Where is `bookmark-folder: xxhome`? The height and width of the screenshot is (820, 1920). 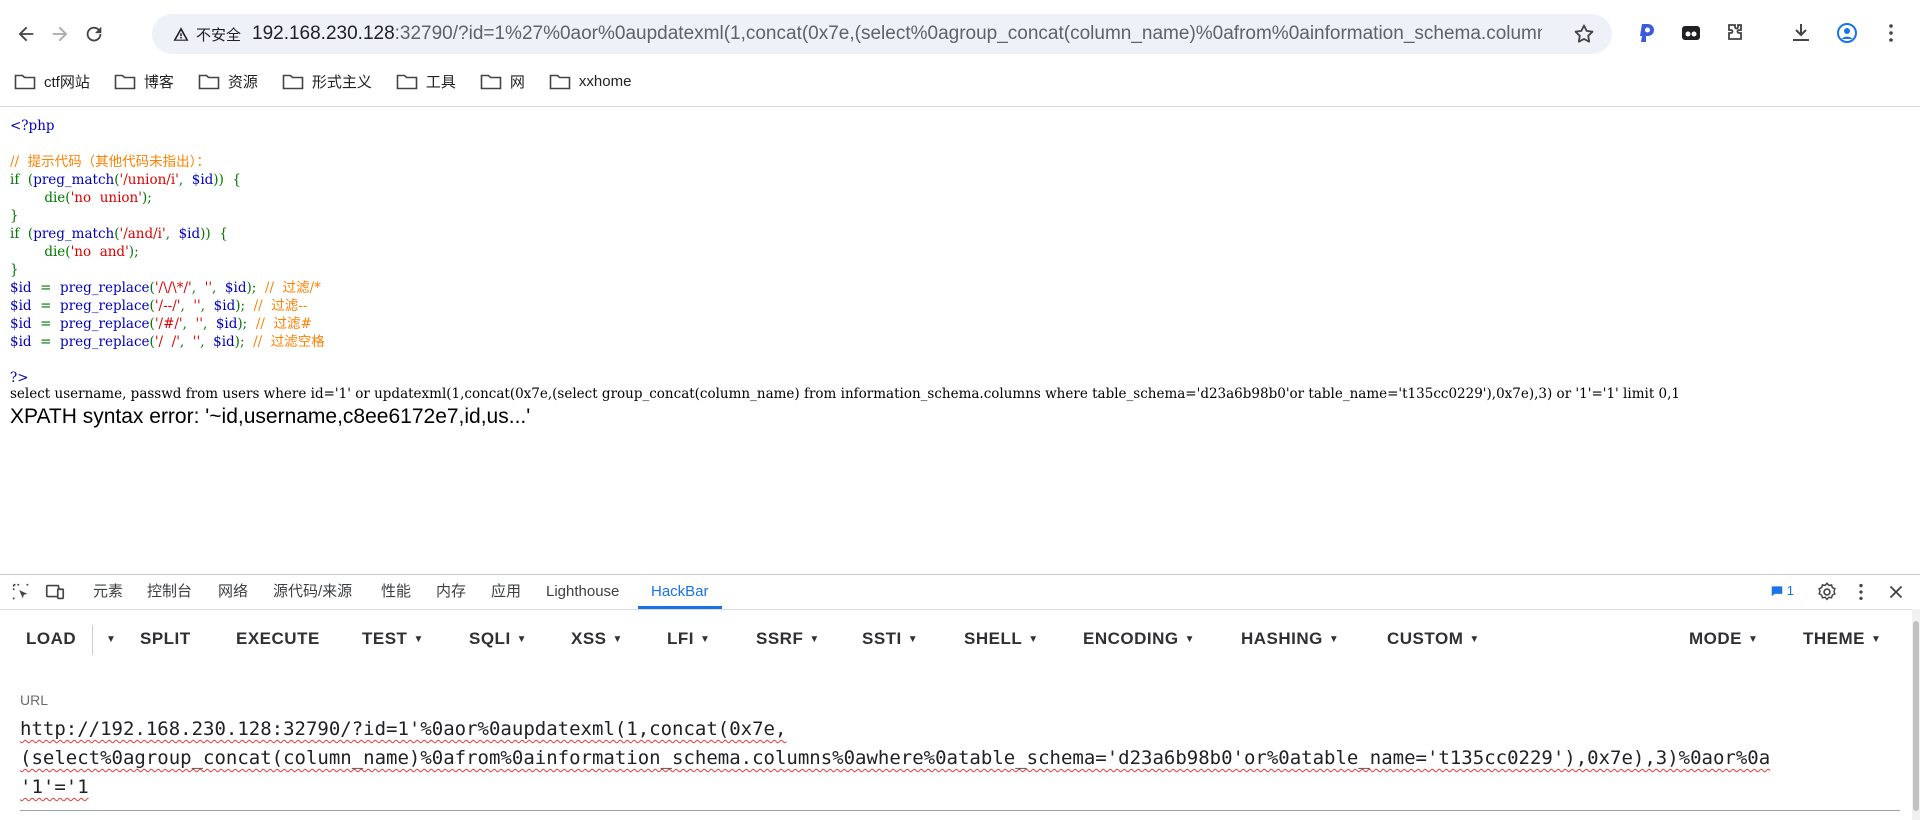
bookmark-folder: xxhome is located at coordinates (590, 81).